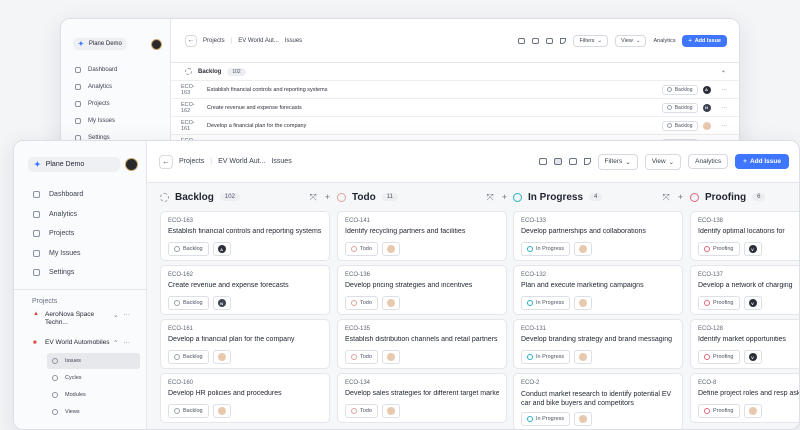  What do you see at coordinates (455, 72) in the screenshot?
I see `group-header: Backlog 102 +` at bounding box center [455, 72].